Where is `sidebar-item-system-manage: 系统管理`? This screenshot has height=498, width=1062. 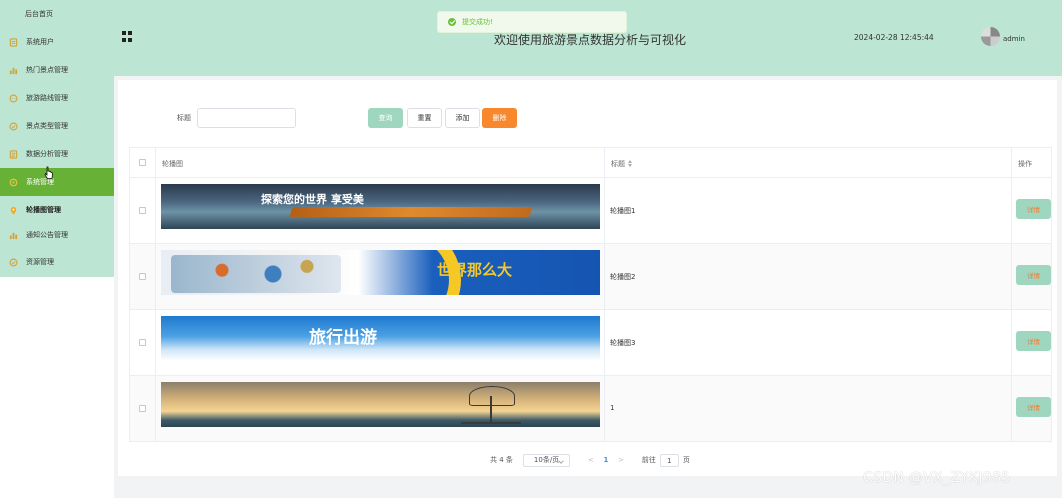
sidebar-item-system-manage: 系统管理 is located at coordinates (57, 181).